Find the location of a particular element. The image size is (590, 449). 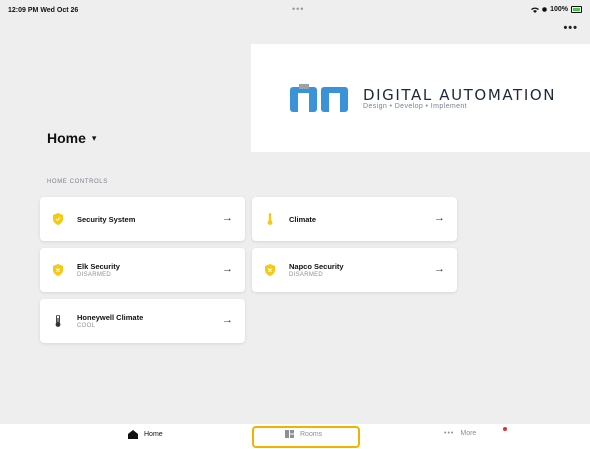

logo-title: DIGITAL AUTOMATION is located at coordinates (460, 95).